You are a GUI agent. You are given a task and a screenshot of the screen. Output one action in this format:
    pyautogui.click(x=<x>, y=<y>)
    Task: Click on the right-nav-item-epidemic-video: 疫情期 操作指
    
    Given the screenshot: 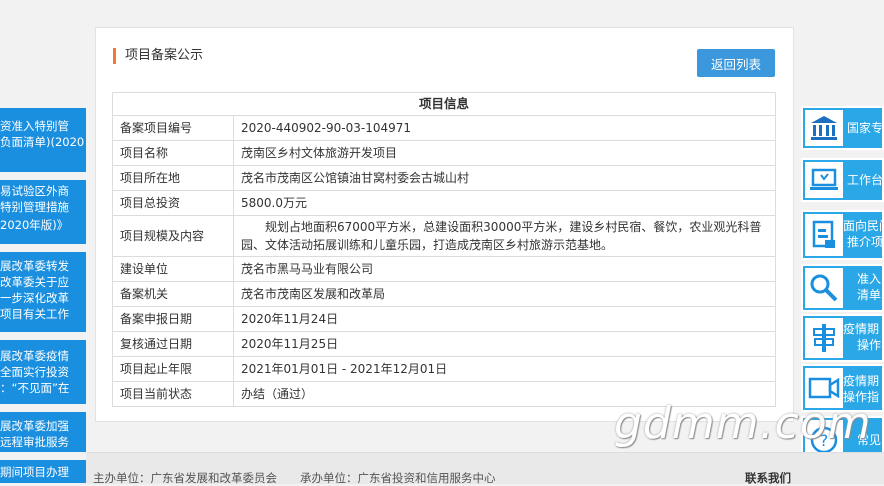 What is the action you would take?
    pyautogui.click(x=842, y=388)
    